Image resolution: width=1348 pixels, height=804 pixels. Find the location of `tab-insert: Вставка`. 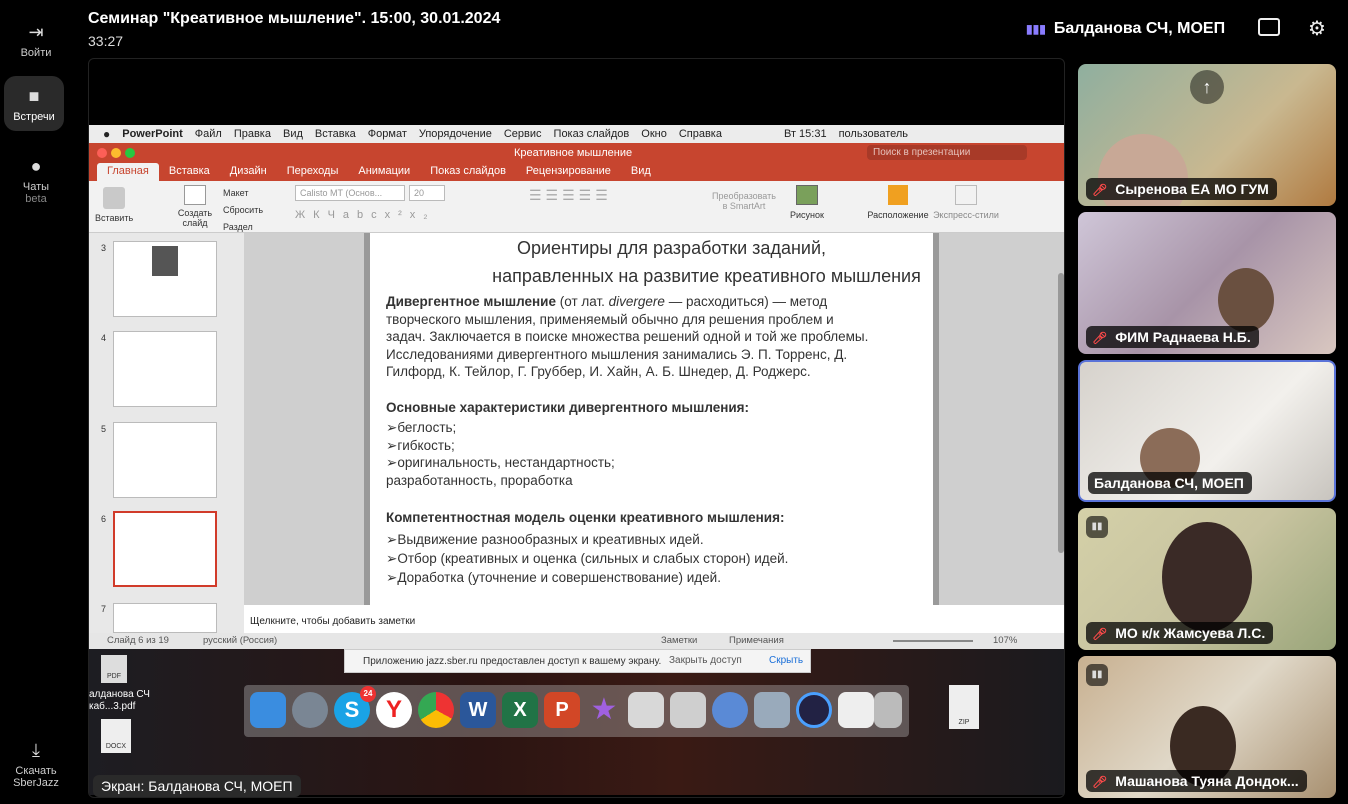

tab-insert: Вставка is located at coordinates (189, 172).